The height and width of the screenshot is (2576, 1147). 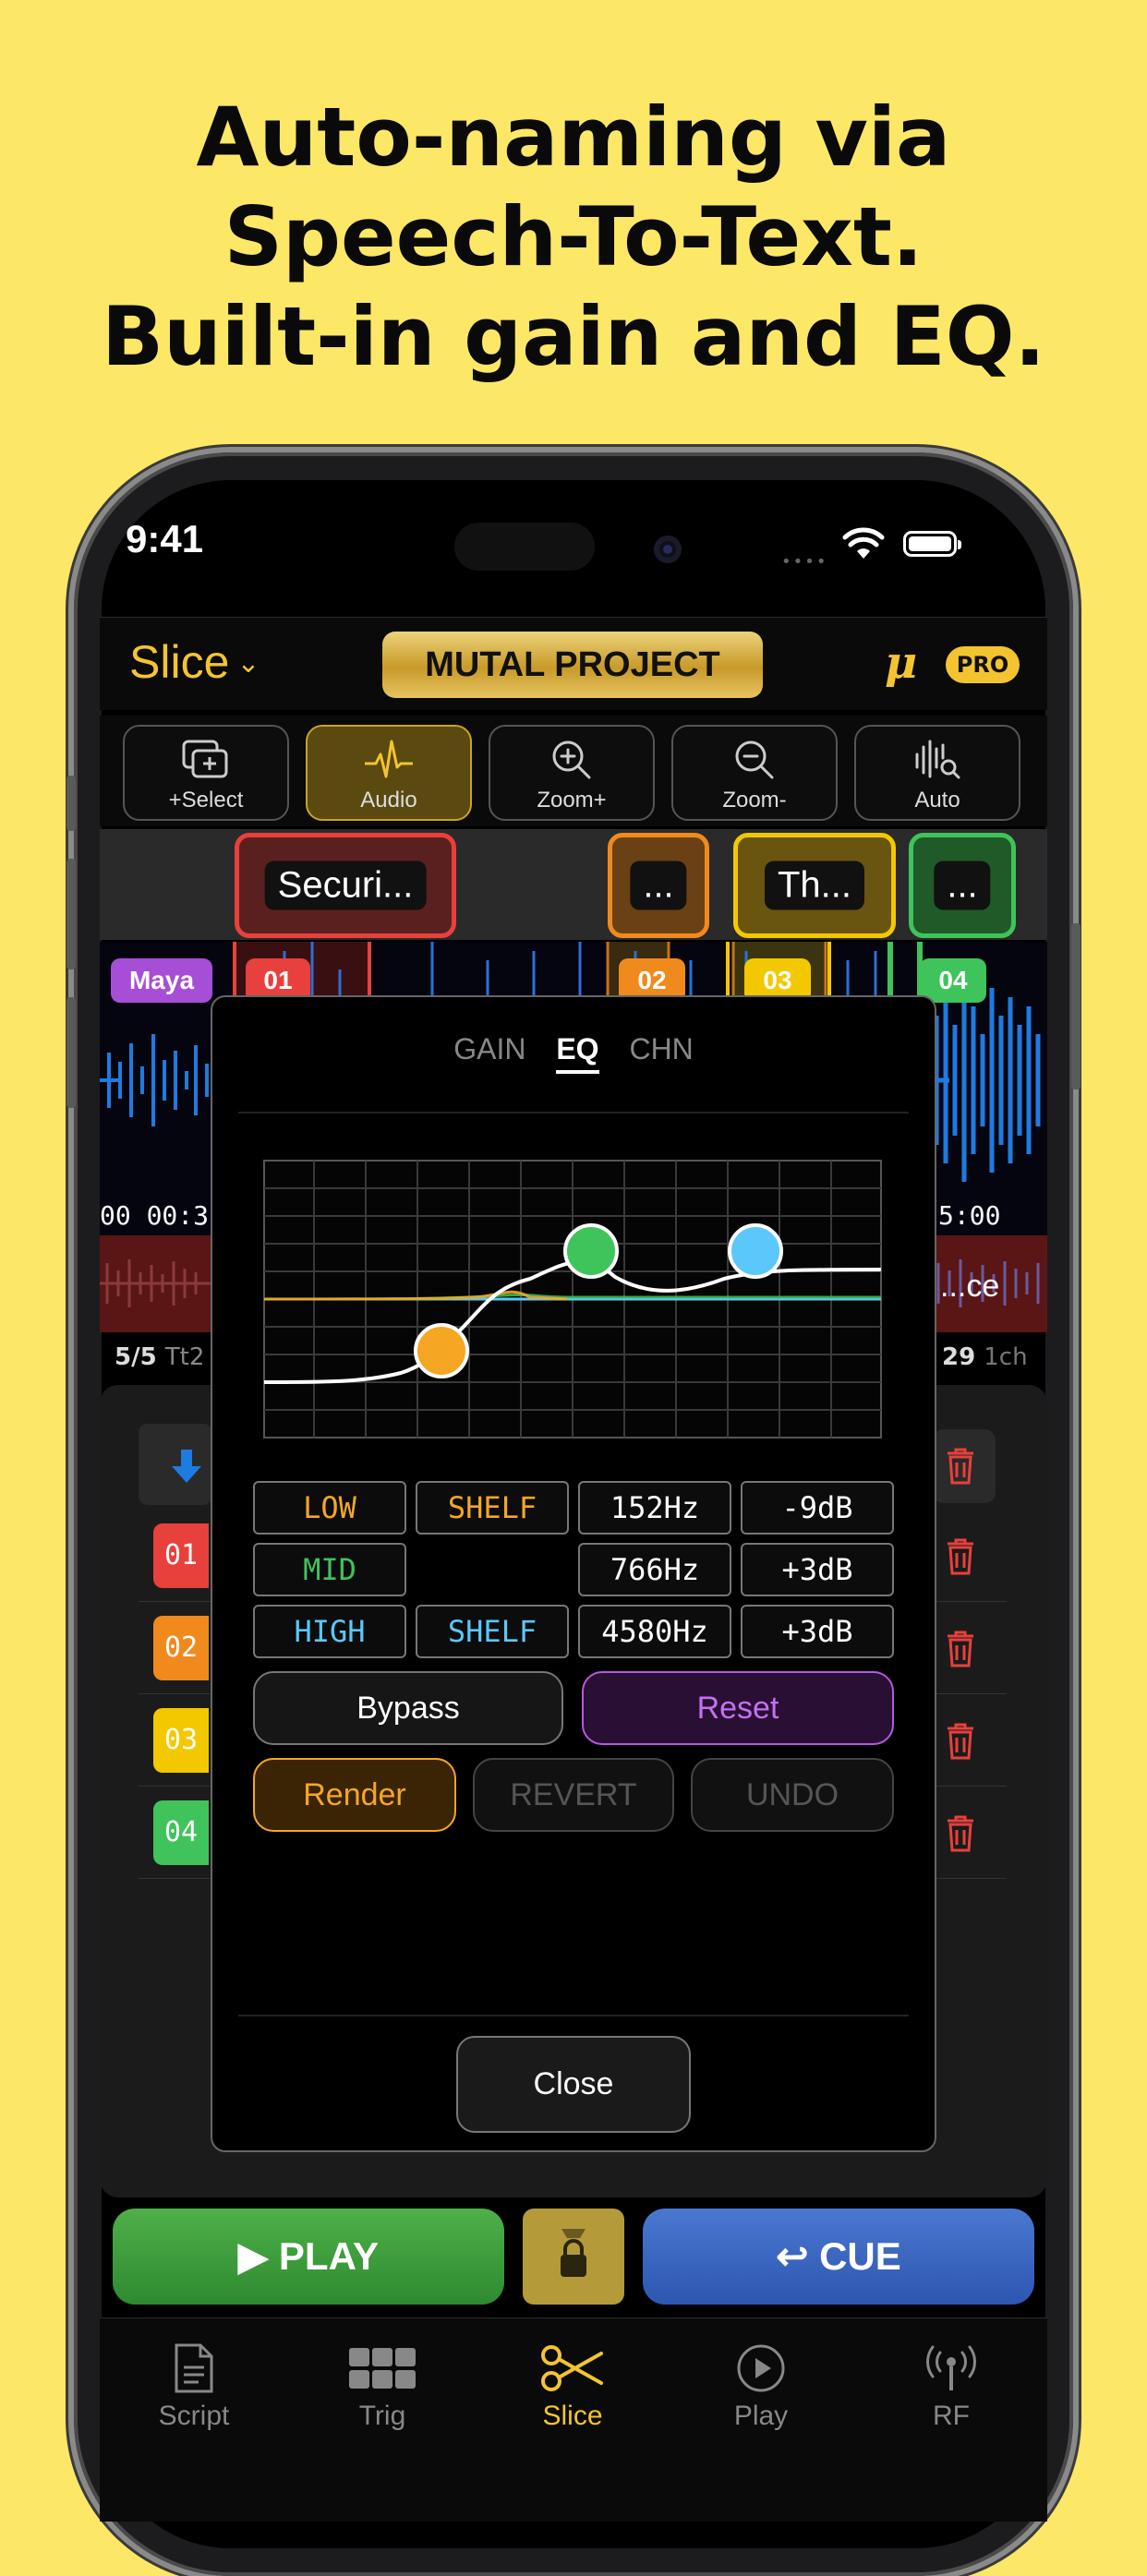 I want to click on battery-icon, so click(x=932, y=544).